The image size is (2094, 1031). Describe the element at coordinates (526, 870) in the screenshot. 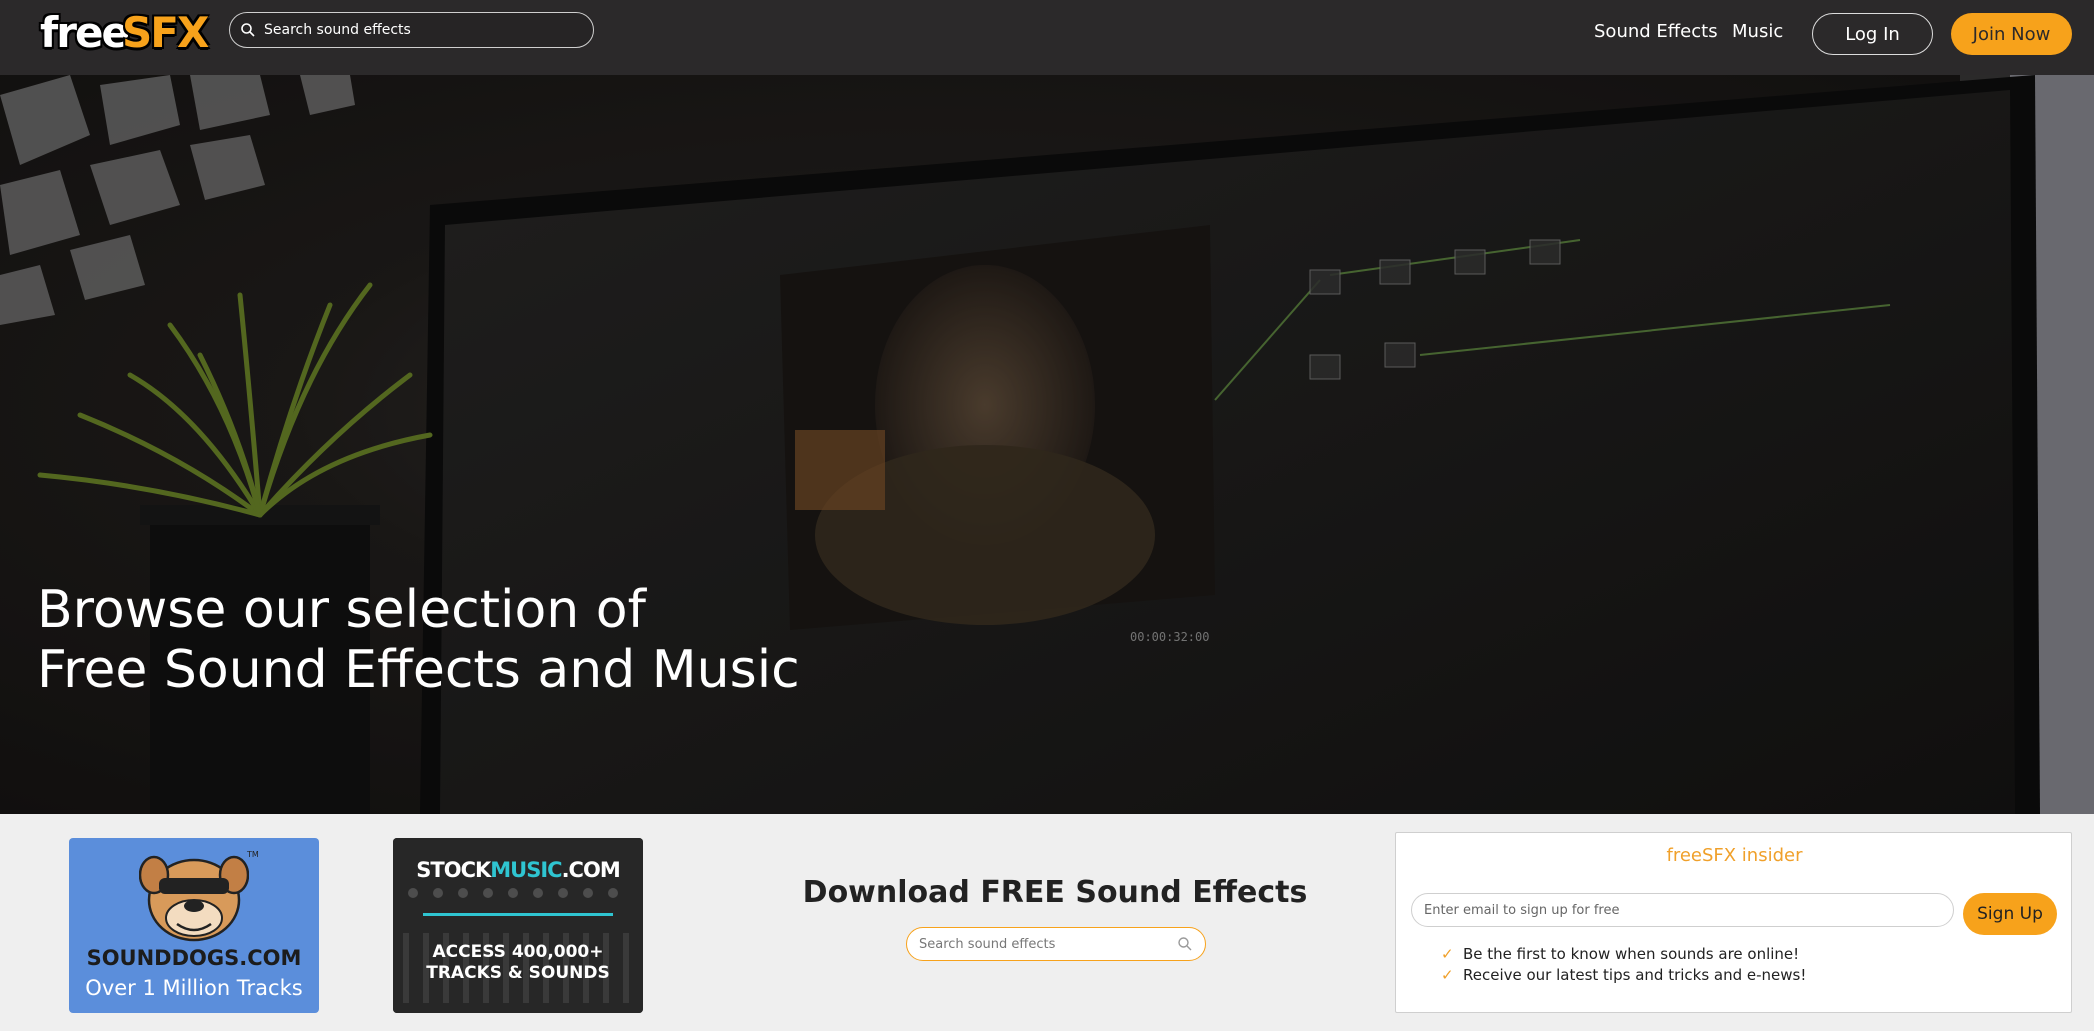

I see `stockmusic-brand-part2: MUSIC` at that location.